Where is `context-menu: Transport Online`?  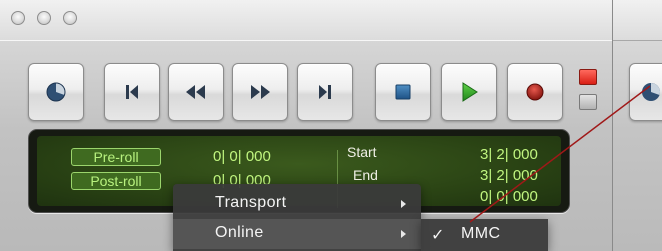 context-menu: Transport Online is located at coordinates (297, 217).